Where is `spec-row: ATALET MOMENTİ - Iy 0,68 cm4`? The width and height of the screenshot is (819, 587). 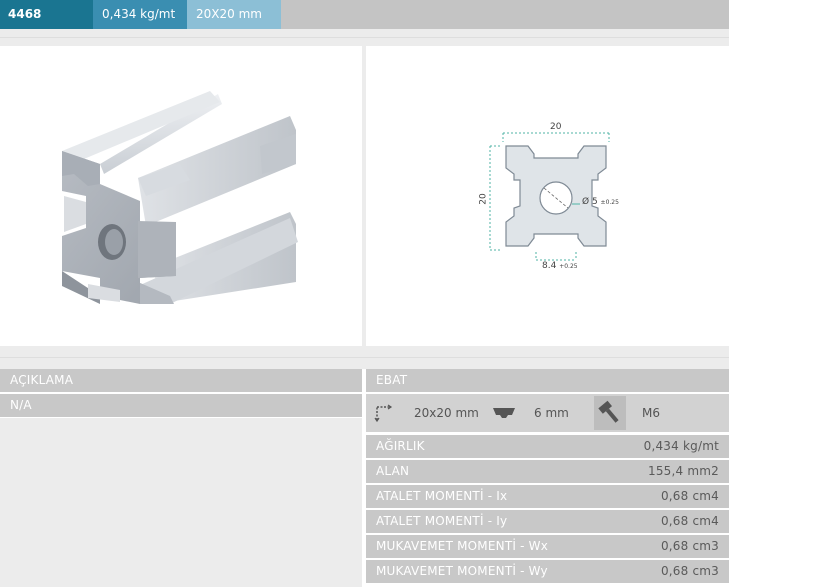
spec-row: ATALET MOMENTİ - Iy 0,68 cm4 is located at coordinates (547, 521).